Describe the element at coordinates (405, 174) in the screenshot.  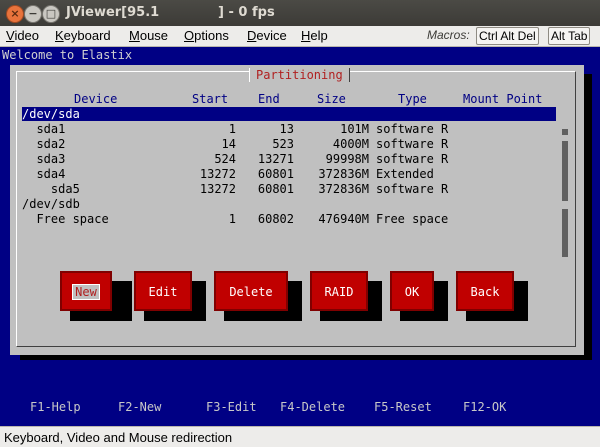
I see `cell-type: Extended` at that location.